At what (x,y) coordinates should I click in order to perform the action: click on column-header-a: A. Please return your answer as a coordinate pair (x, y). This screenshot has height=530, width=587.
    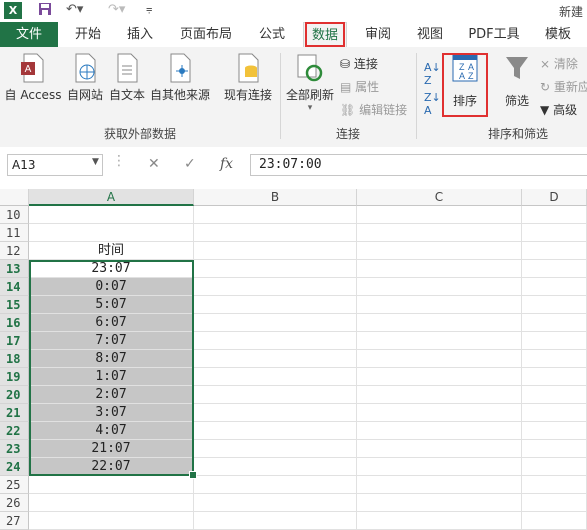
    Looking at the image, I should click on (111, 197).